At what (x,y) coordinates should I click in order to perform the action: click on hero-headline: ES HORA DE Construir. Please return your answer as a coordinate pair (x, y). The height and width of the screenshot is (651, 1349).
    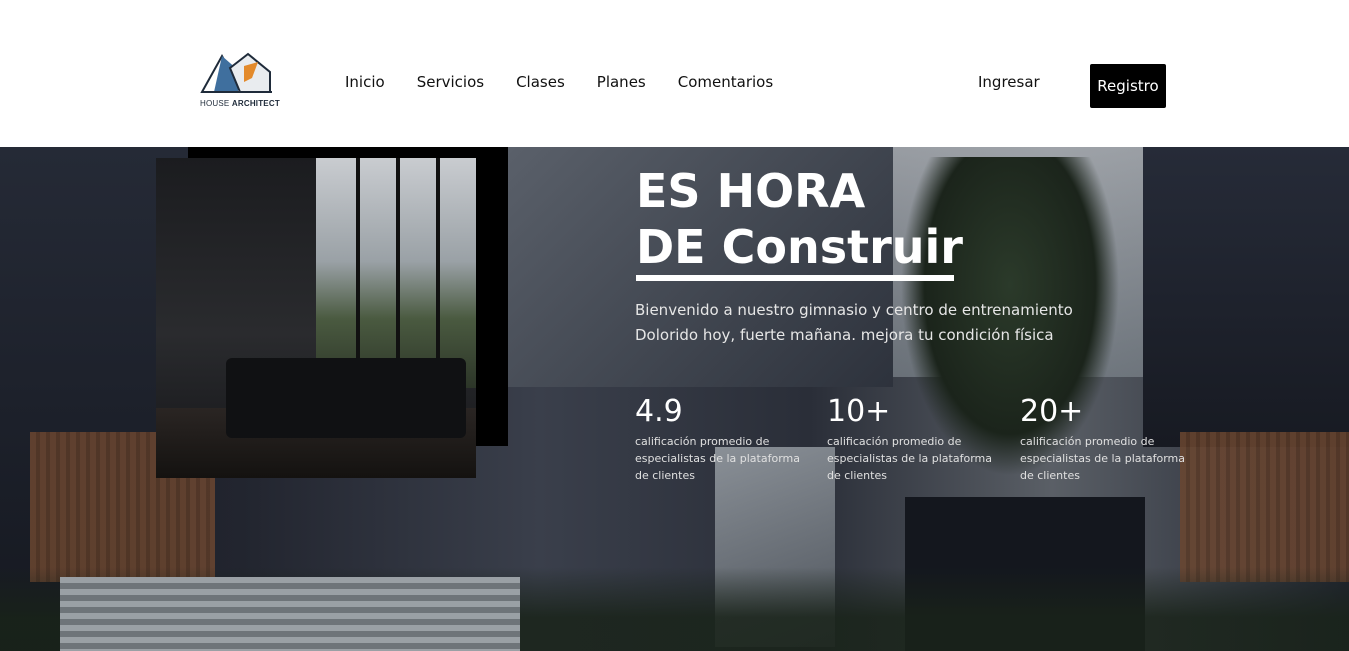
    Looking at the image, I should click on (799, 219).